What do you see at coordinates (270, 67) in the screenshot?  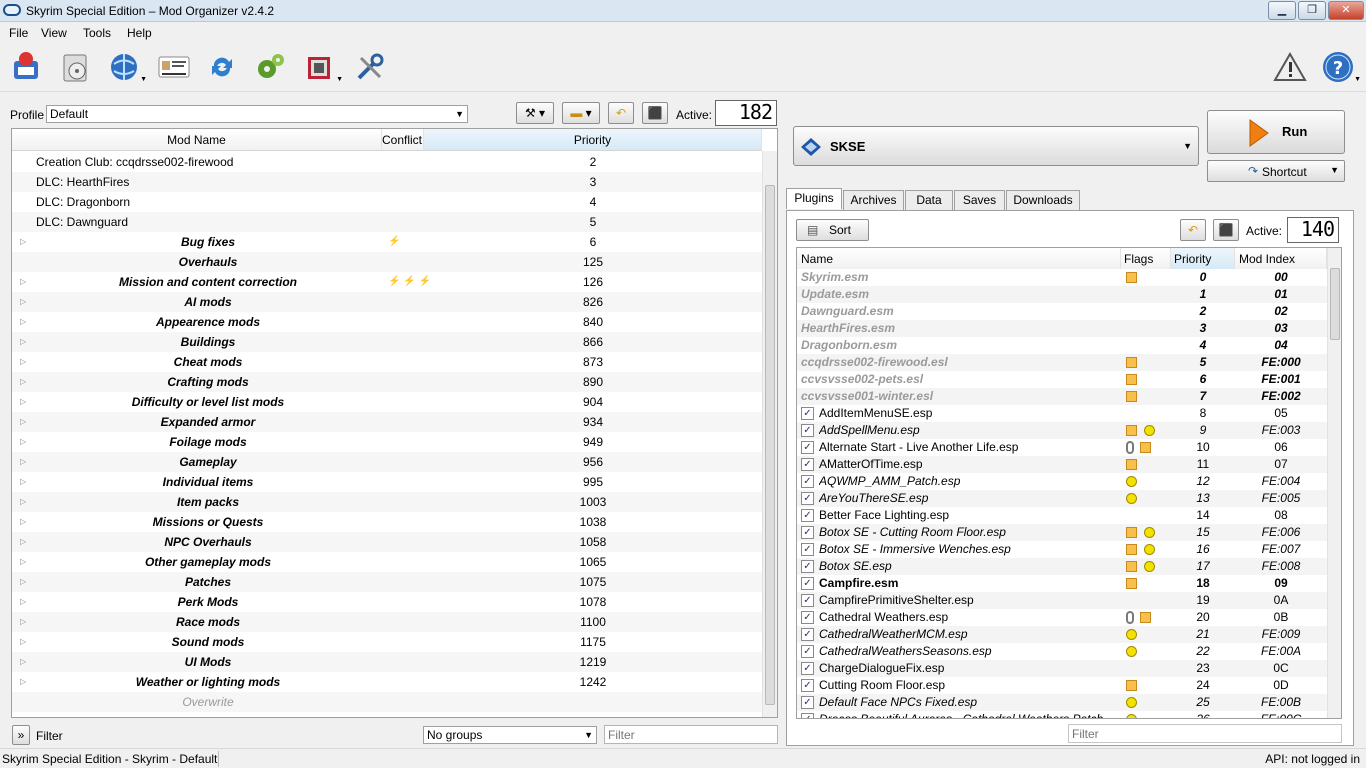 I see `settings-icon` at bounding box center [270, 67].